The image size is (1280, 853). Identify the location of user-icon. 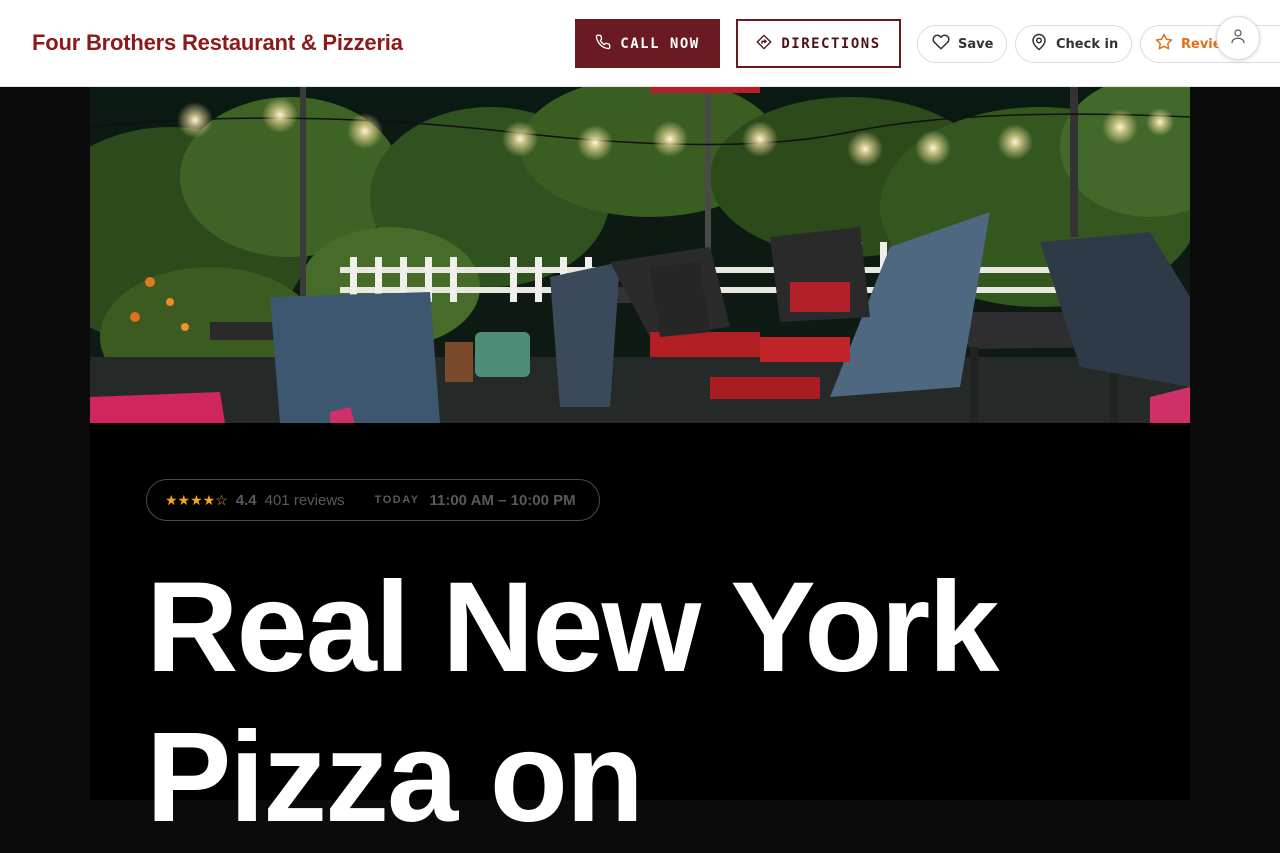
(1238, 38).